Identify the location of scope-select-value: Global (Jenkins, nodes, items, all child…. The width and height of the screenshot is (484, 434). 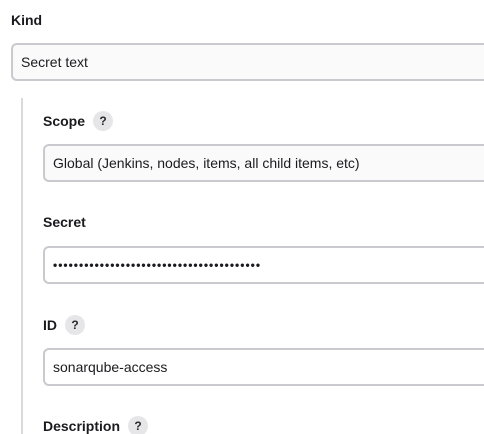
(206, 163).